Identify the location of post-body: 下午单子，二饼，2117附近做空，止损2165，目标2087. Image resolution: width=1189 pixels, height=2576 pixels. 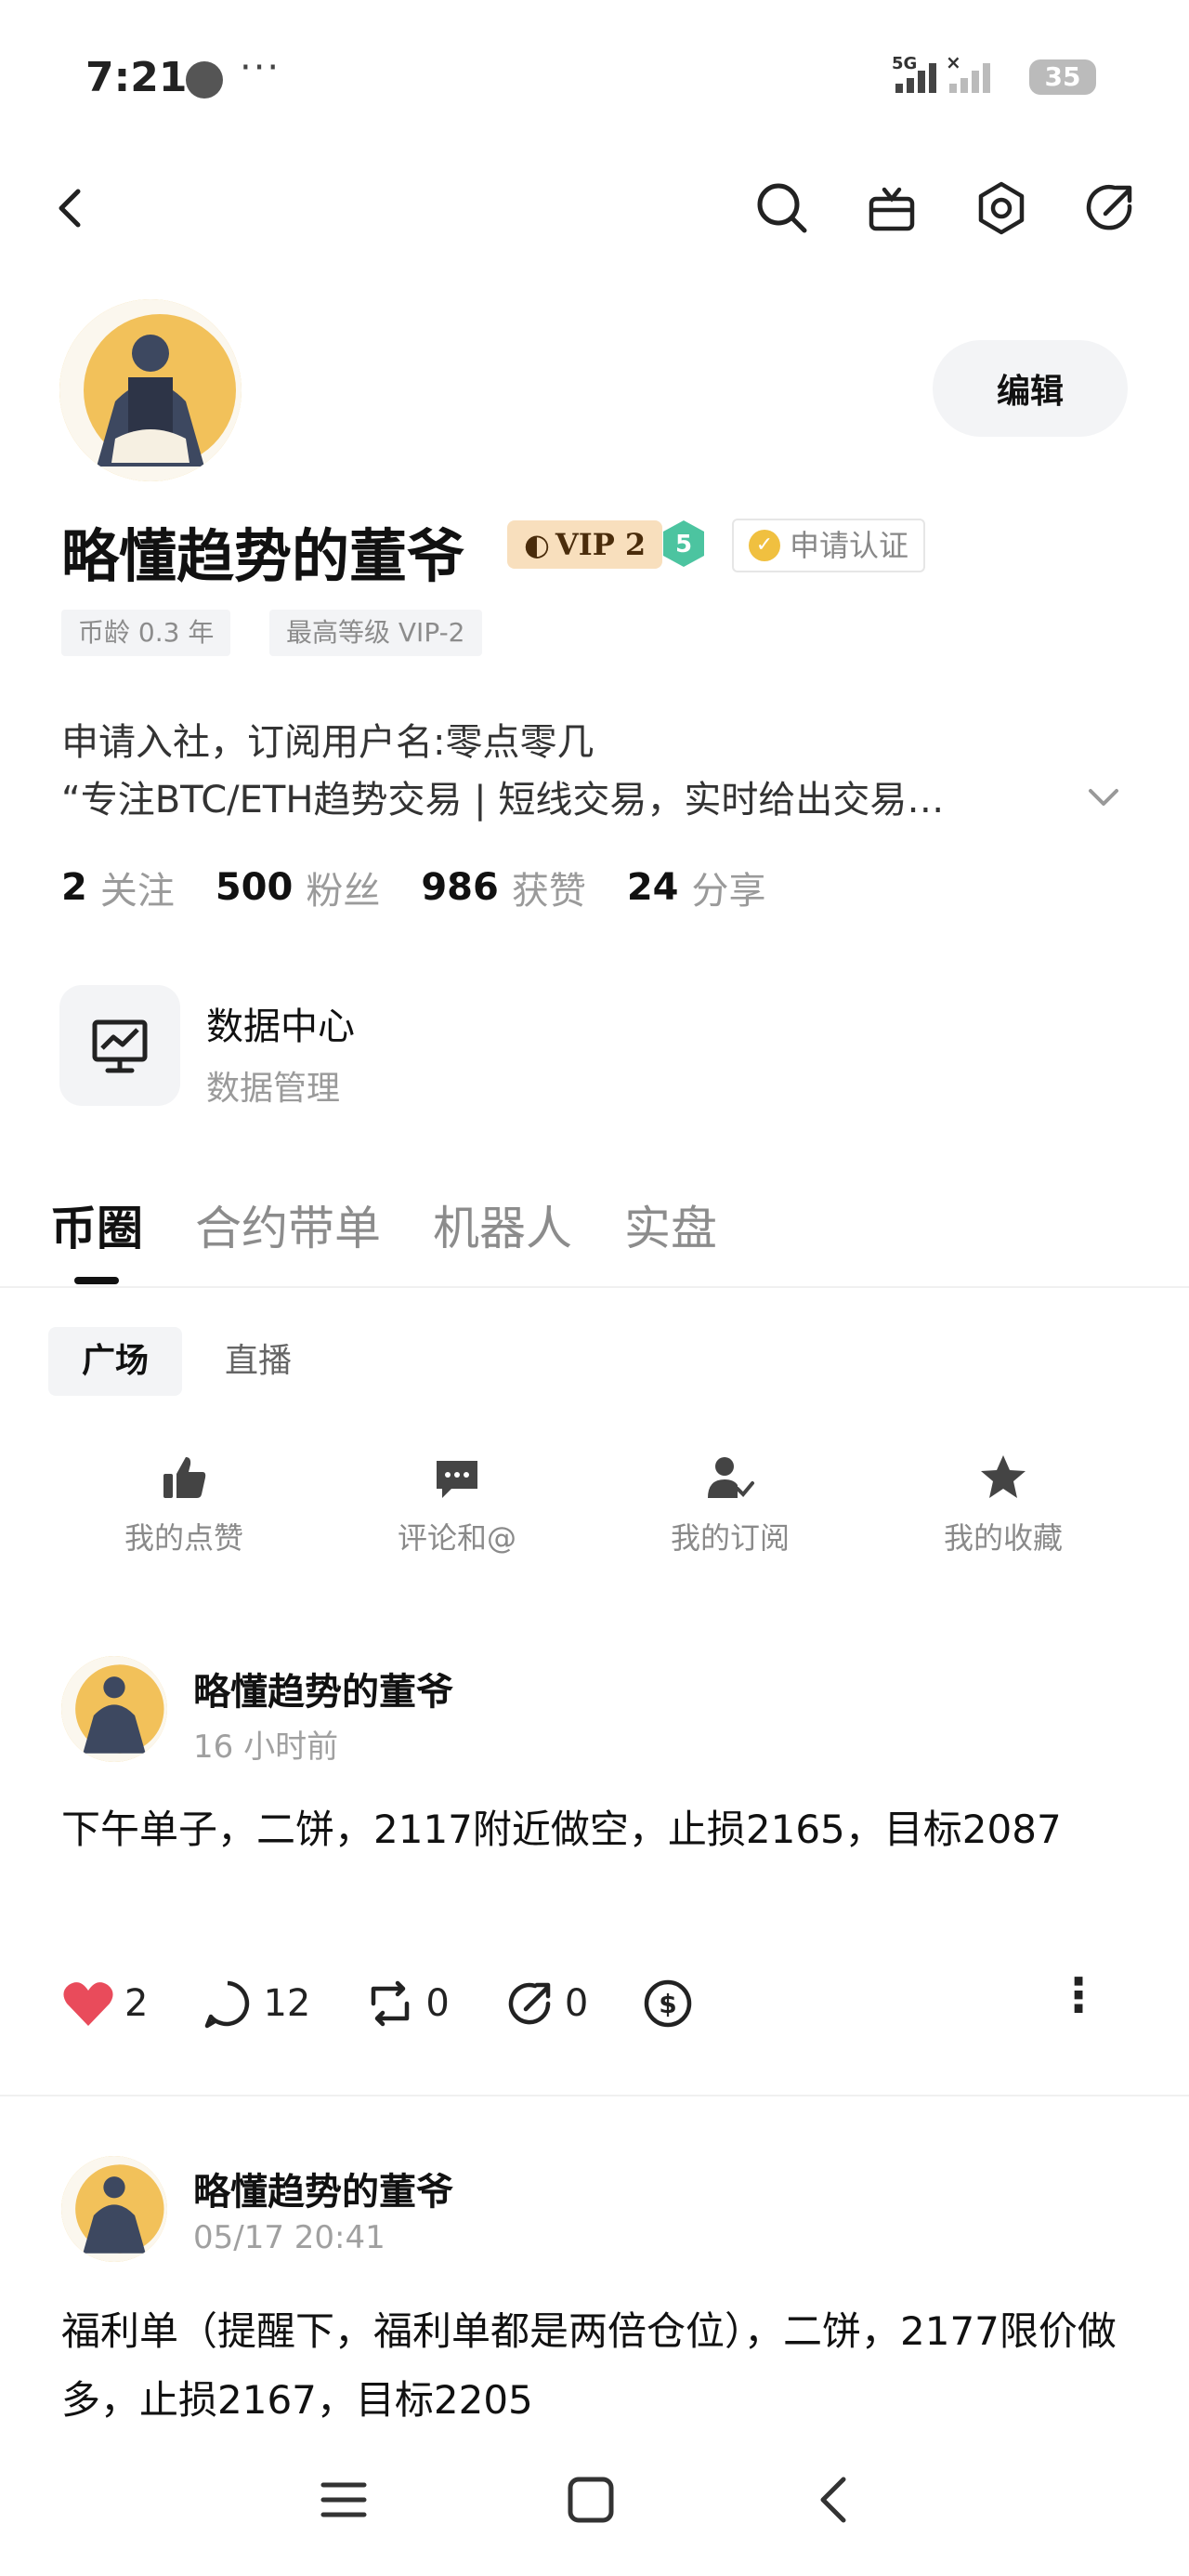
(595, 1829).